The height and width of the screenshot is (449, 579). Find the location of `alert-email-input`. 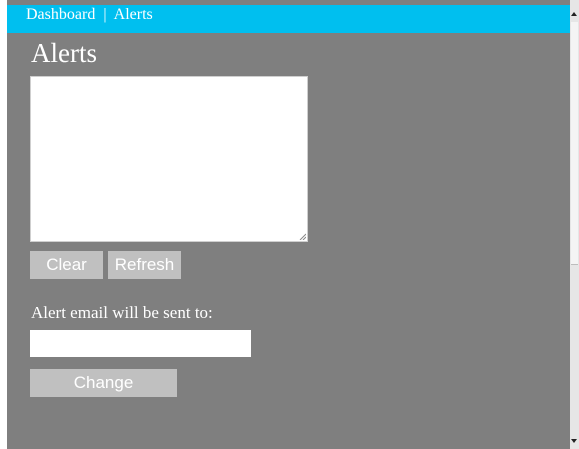

alert-email-input is located at coordinates (140, 343).